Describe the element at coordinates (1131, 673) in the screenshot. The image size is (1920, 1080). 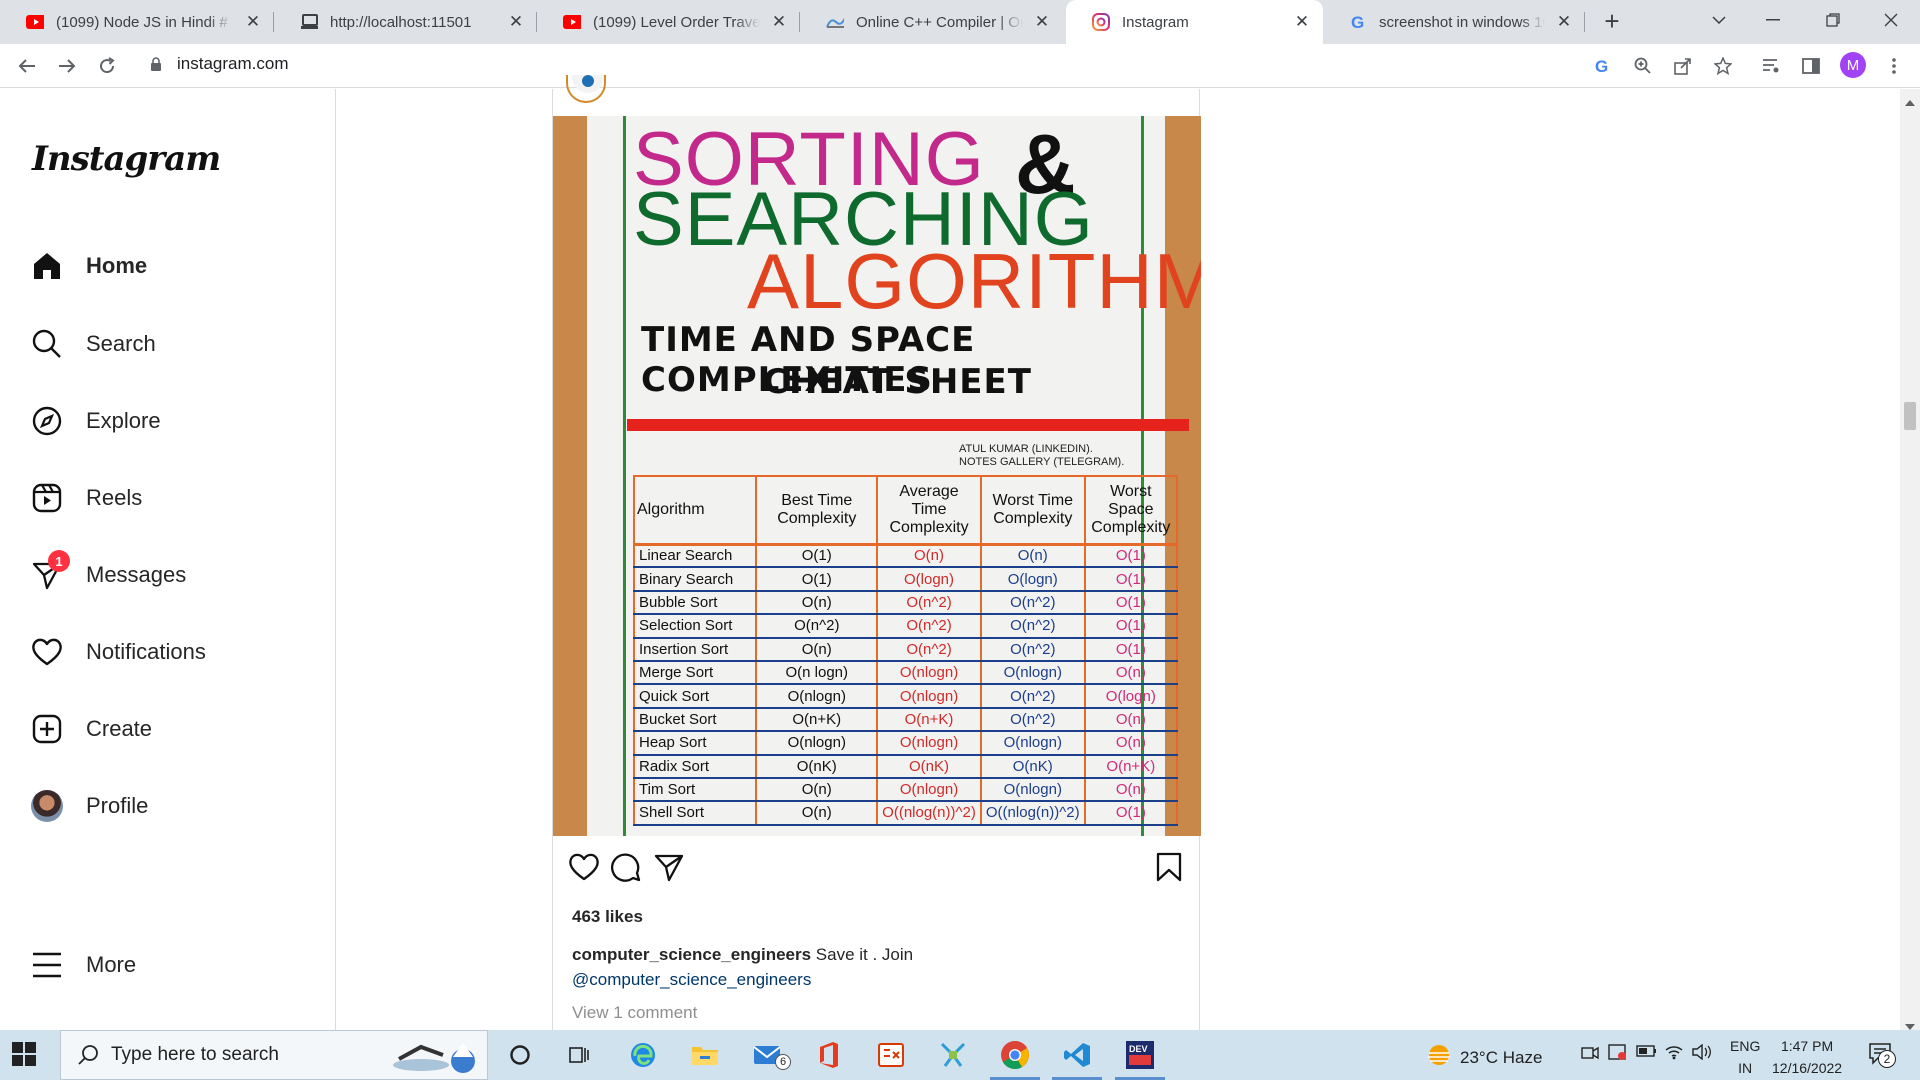
I see `table-cell: O(n)` at that location.